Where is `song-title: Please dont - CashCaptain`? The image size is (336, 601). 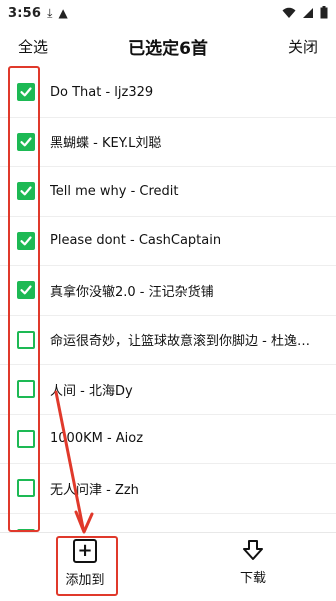 song-title: Please dont - CashCaptain is located at coordinates (136, 241).